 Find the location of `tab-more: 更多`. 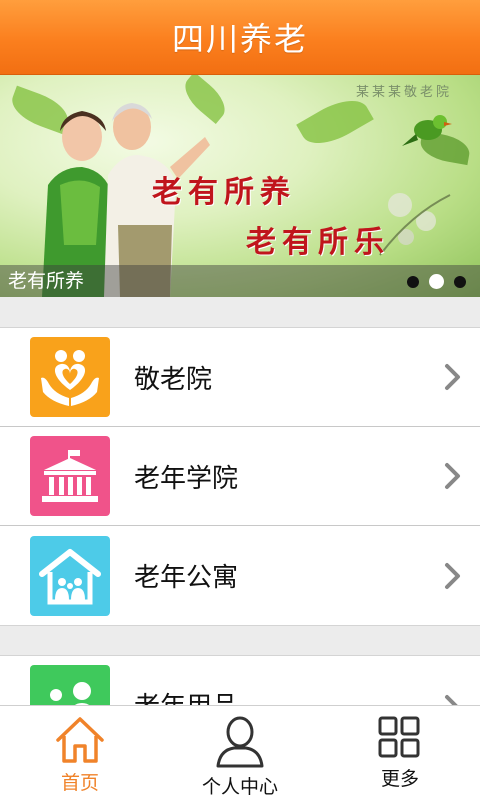

tab-more: 更多 is located at coordinates (400, 753).